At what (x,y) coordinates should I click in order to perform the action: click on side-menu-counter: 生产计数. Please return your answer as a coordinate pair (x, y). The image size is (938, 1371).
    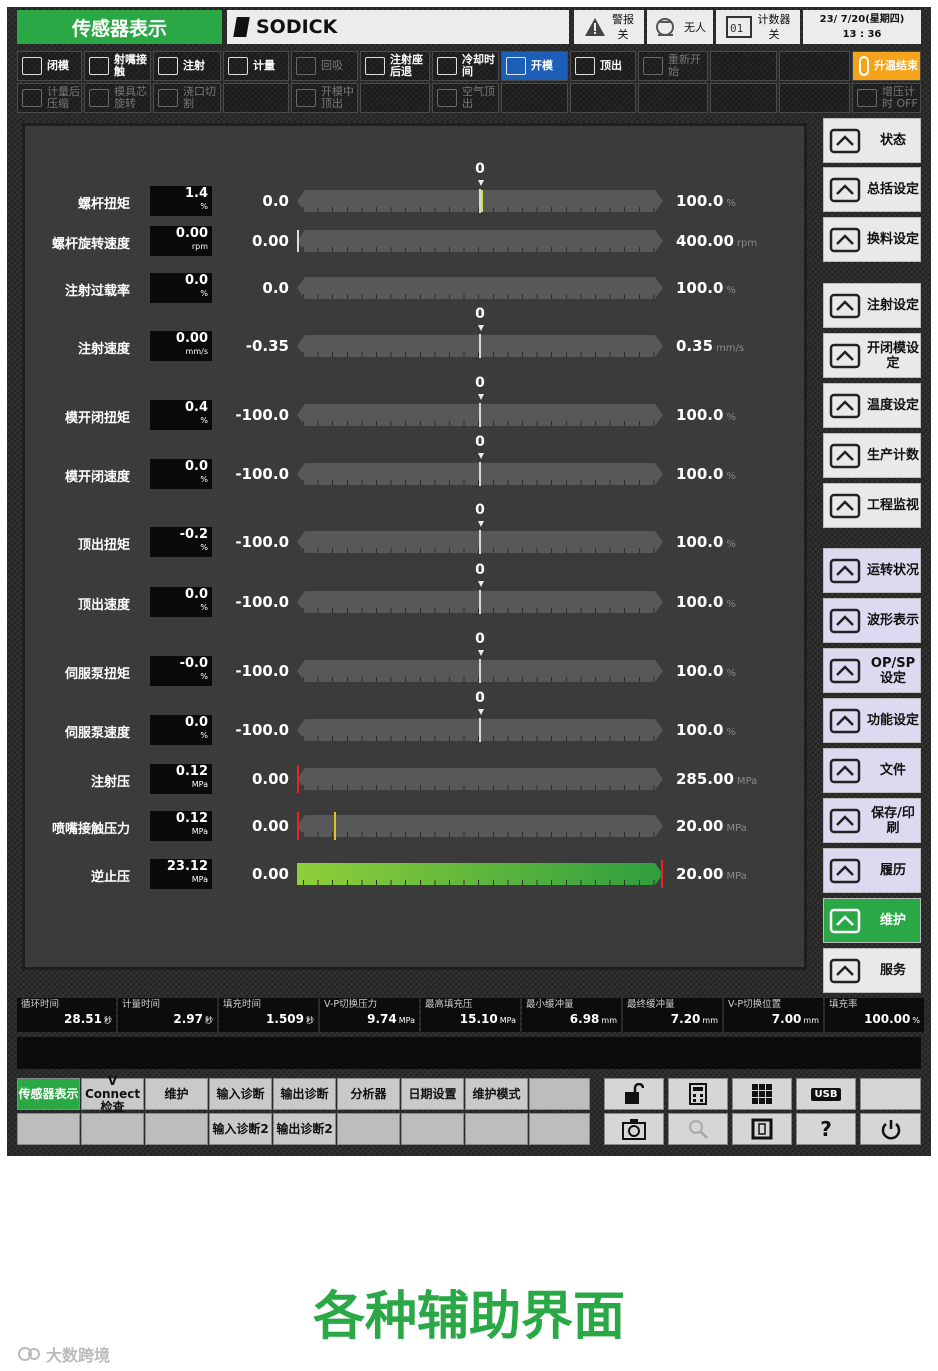
    Looking at the image, I should click on (872, 455).